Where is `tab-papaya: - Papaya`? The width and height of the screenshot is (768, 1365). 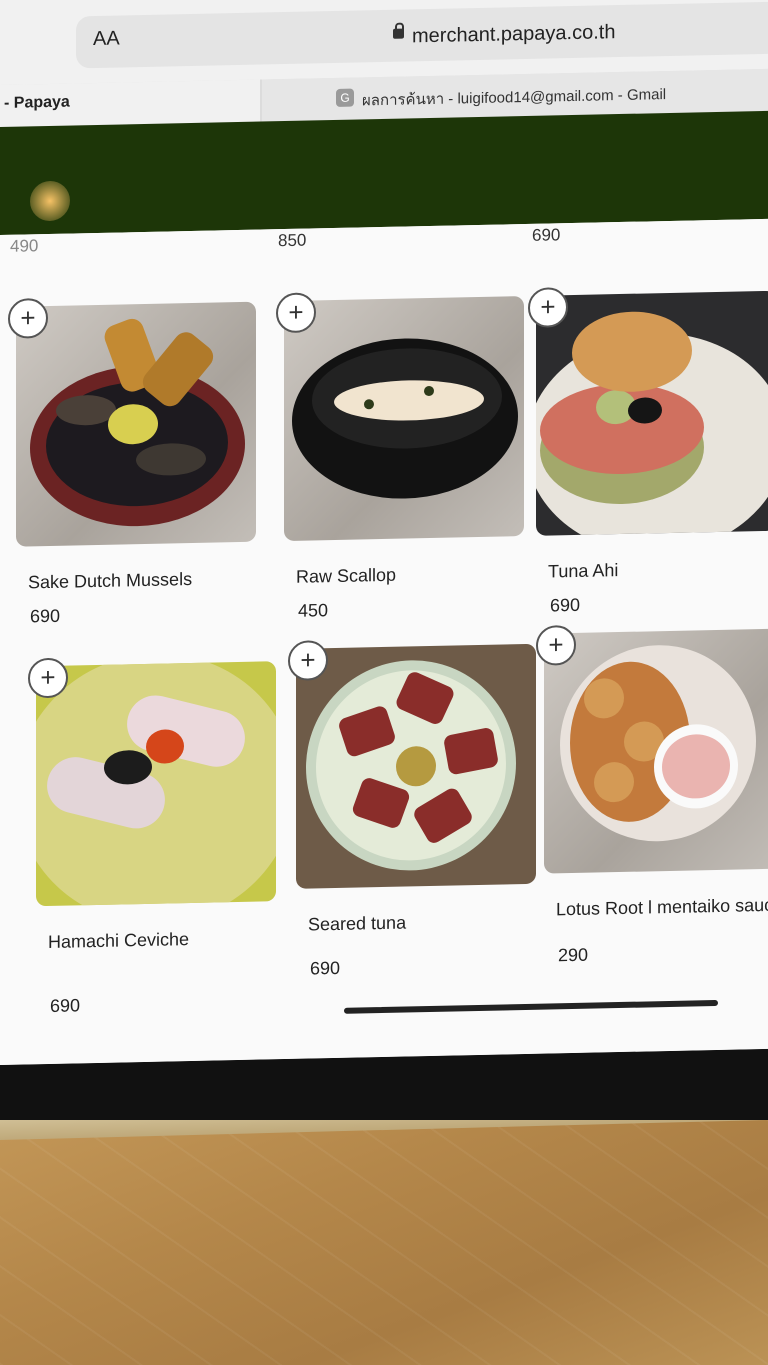
tab-papaya: - Papaya is located at coordinates (130, 103).